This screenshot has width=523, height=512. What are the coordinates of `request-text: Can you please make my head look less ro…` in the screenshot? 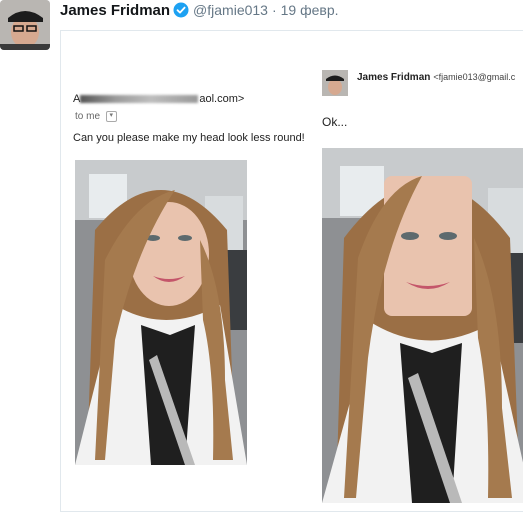 It's located at (189, 138).